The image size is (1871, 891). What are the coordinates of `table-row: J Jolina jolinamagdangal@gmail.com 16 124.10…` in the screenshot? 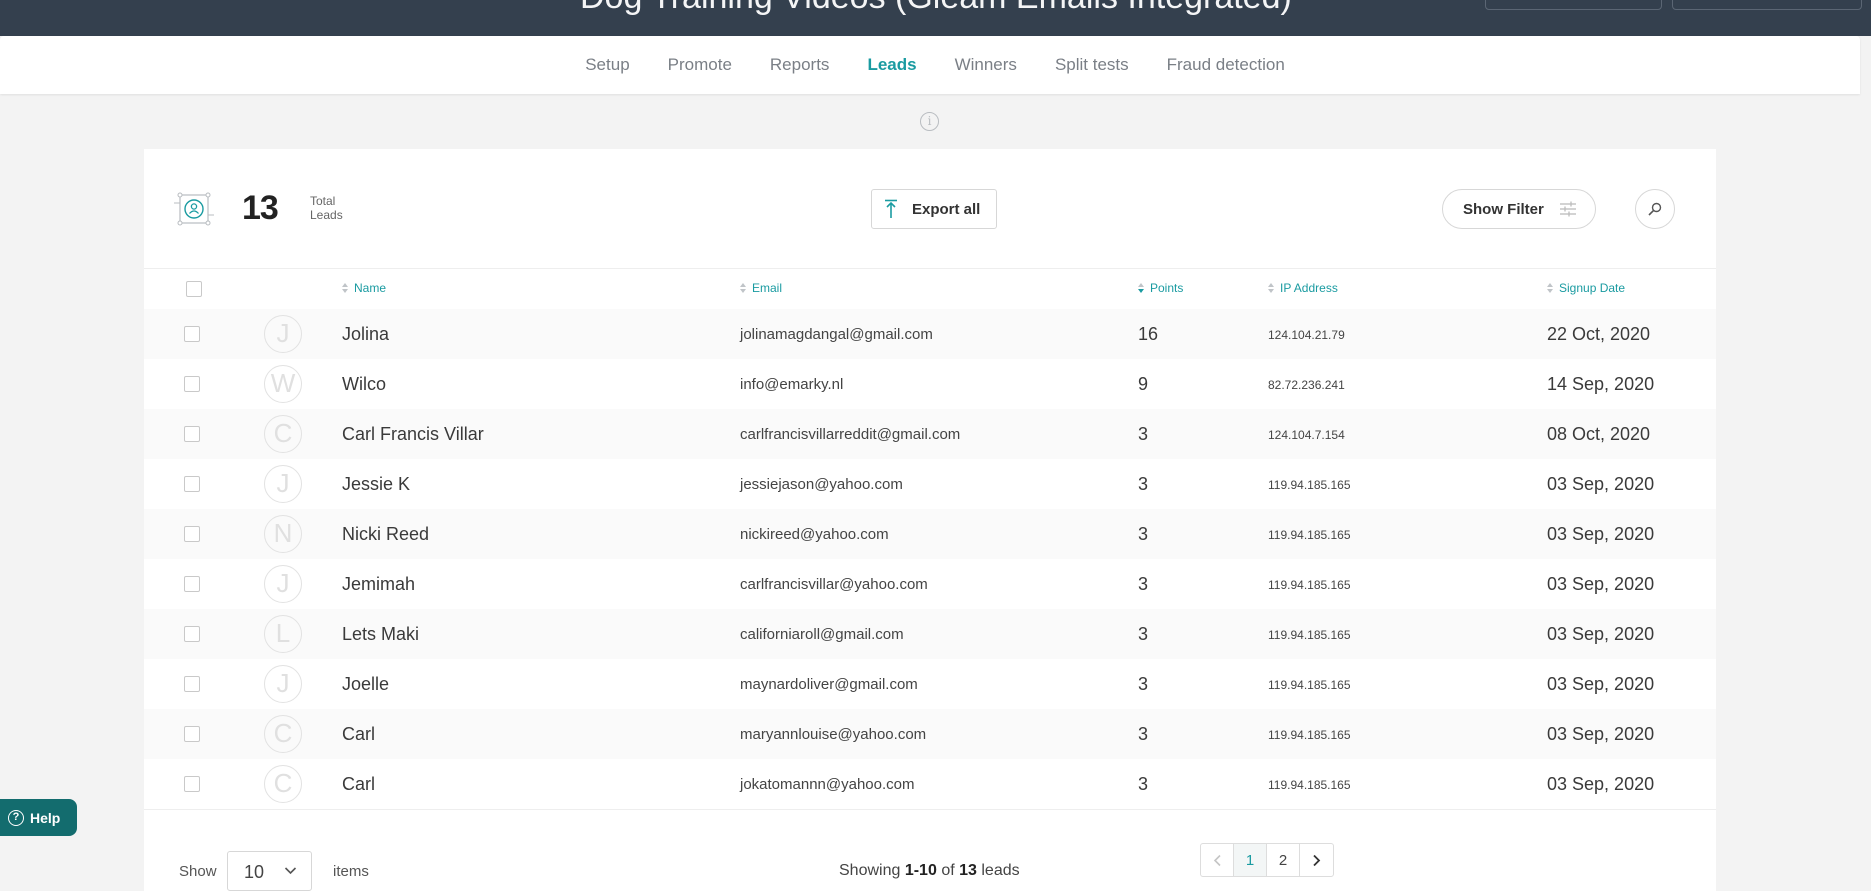 It's located at (930, 334).